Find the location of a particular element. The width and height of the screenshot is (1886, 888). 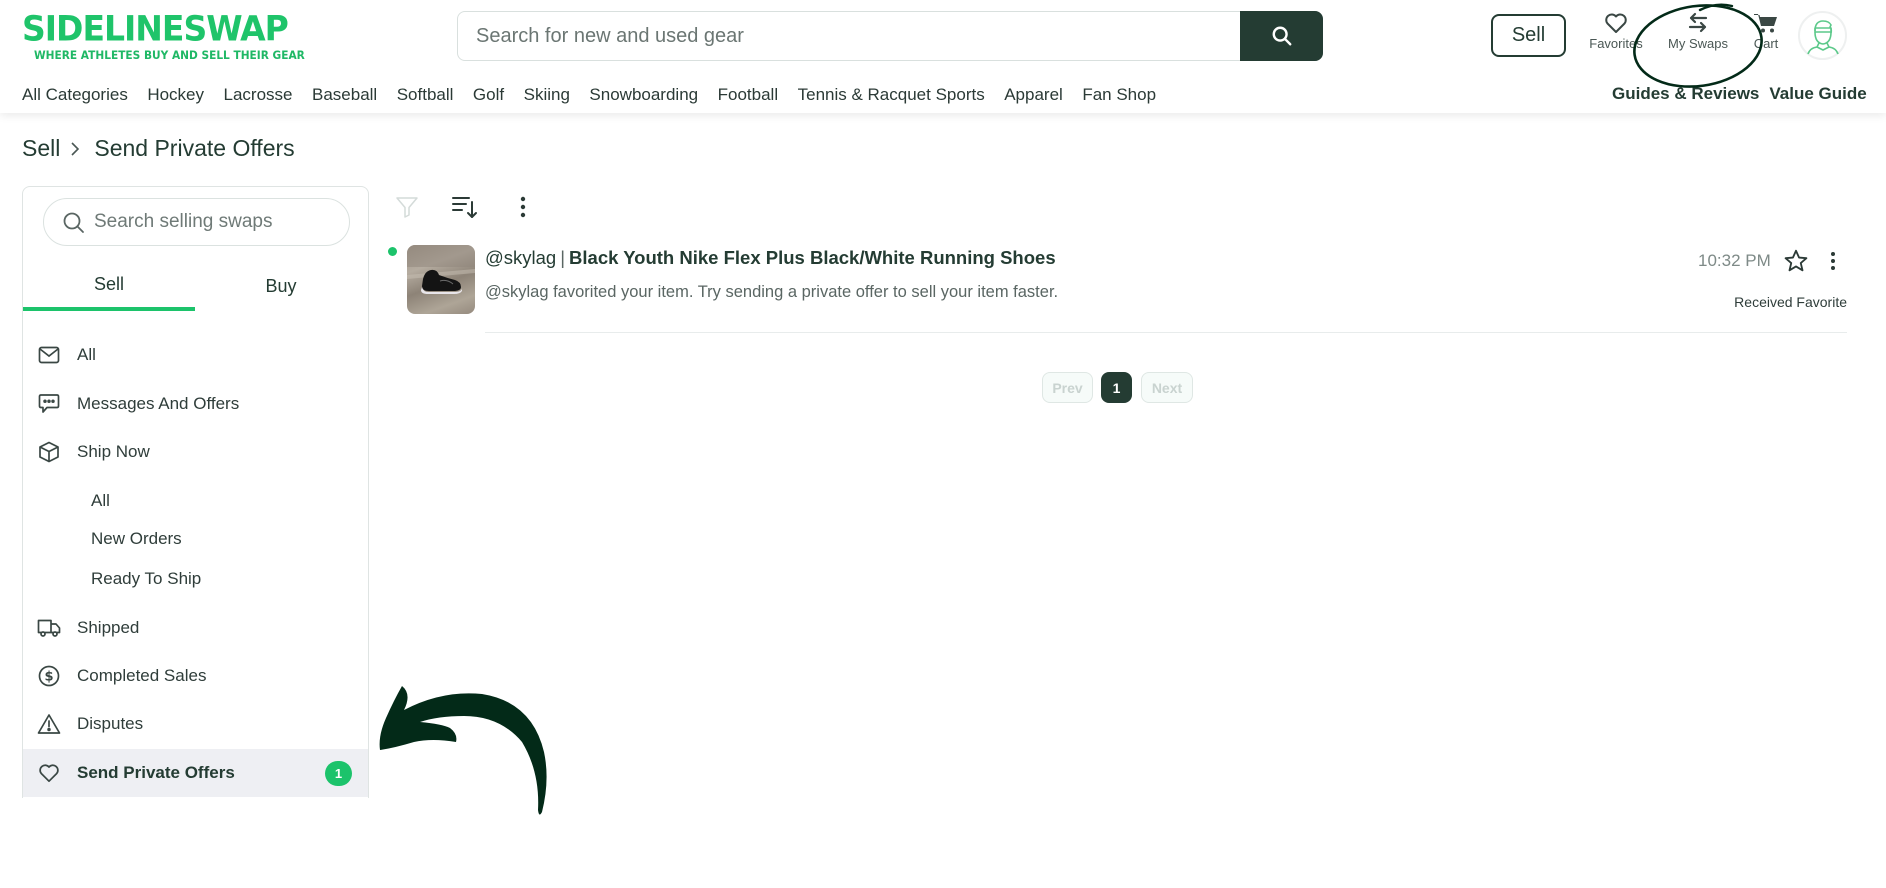

category-lacrosse: Lacrosse is located at coordinates (258, 96).